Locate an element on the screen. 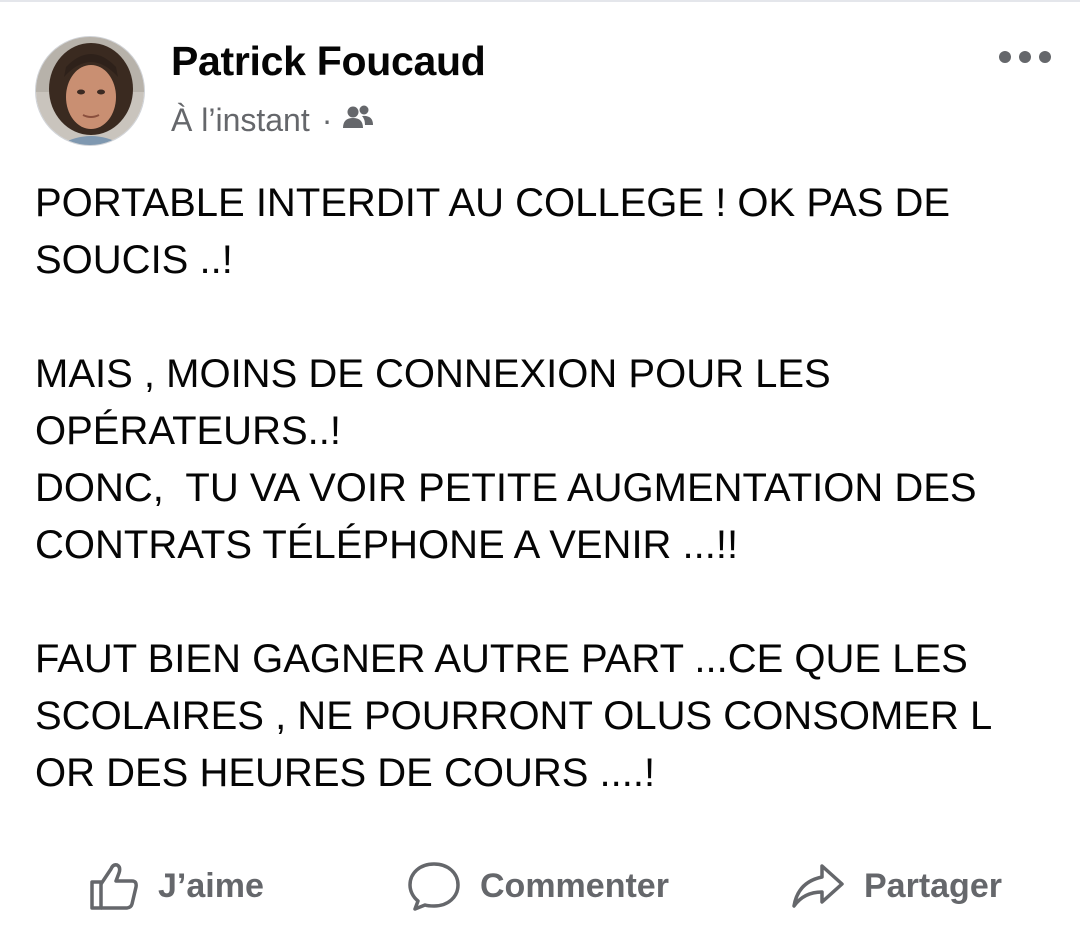 The image size is (1080, 927). comment-bubble-icon is located at coordinates (434, 886).